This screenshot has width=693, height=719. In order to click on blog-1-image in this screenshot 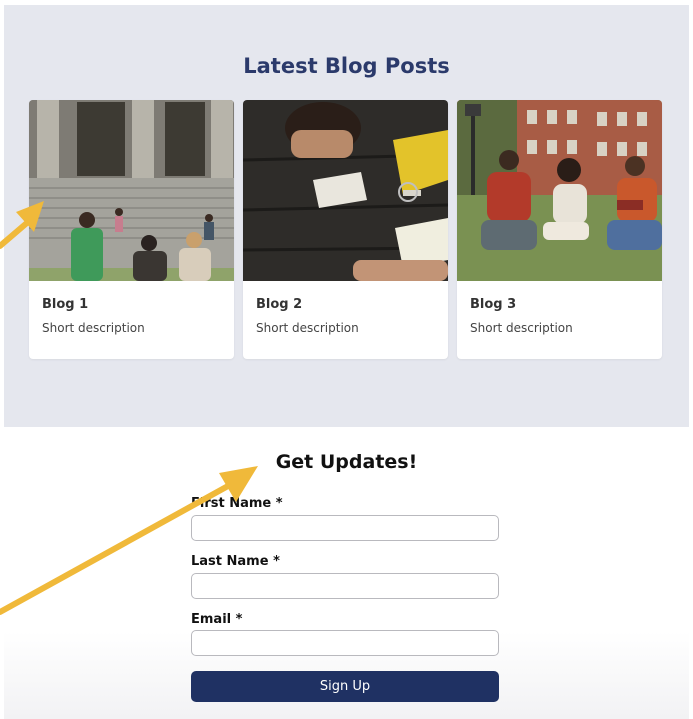, I will do `click(131, 190)`.